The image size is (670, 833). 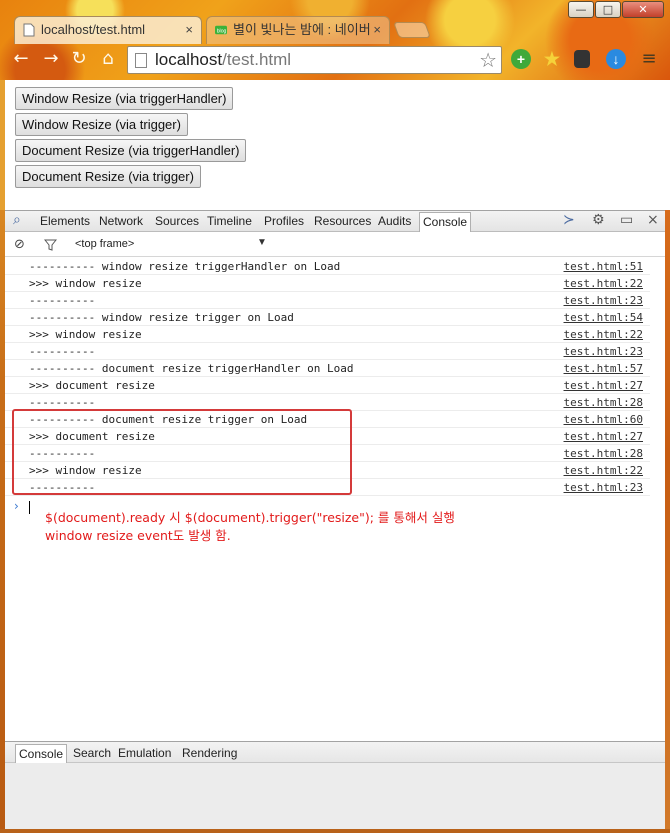 What do you see at coordinates (412, 30) in the screenshot?
I see `new-tab-button` at bounding box center [412, 30].